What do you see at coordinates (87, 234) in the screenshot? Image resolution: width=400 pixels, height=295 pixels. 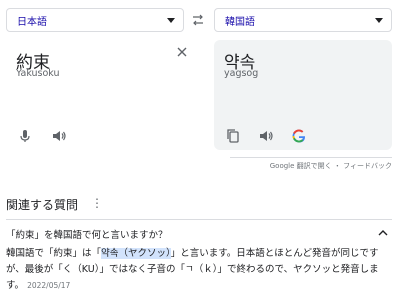 I see `related-question: 「約束」を韓国語で何と言いますか？` at bounding box center [87, 234].